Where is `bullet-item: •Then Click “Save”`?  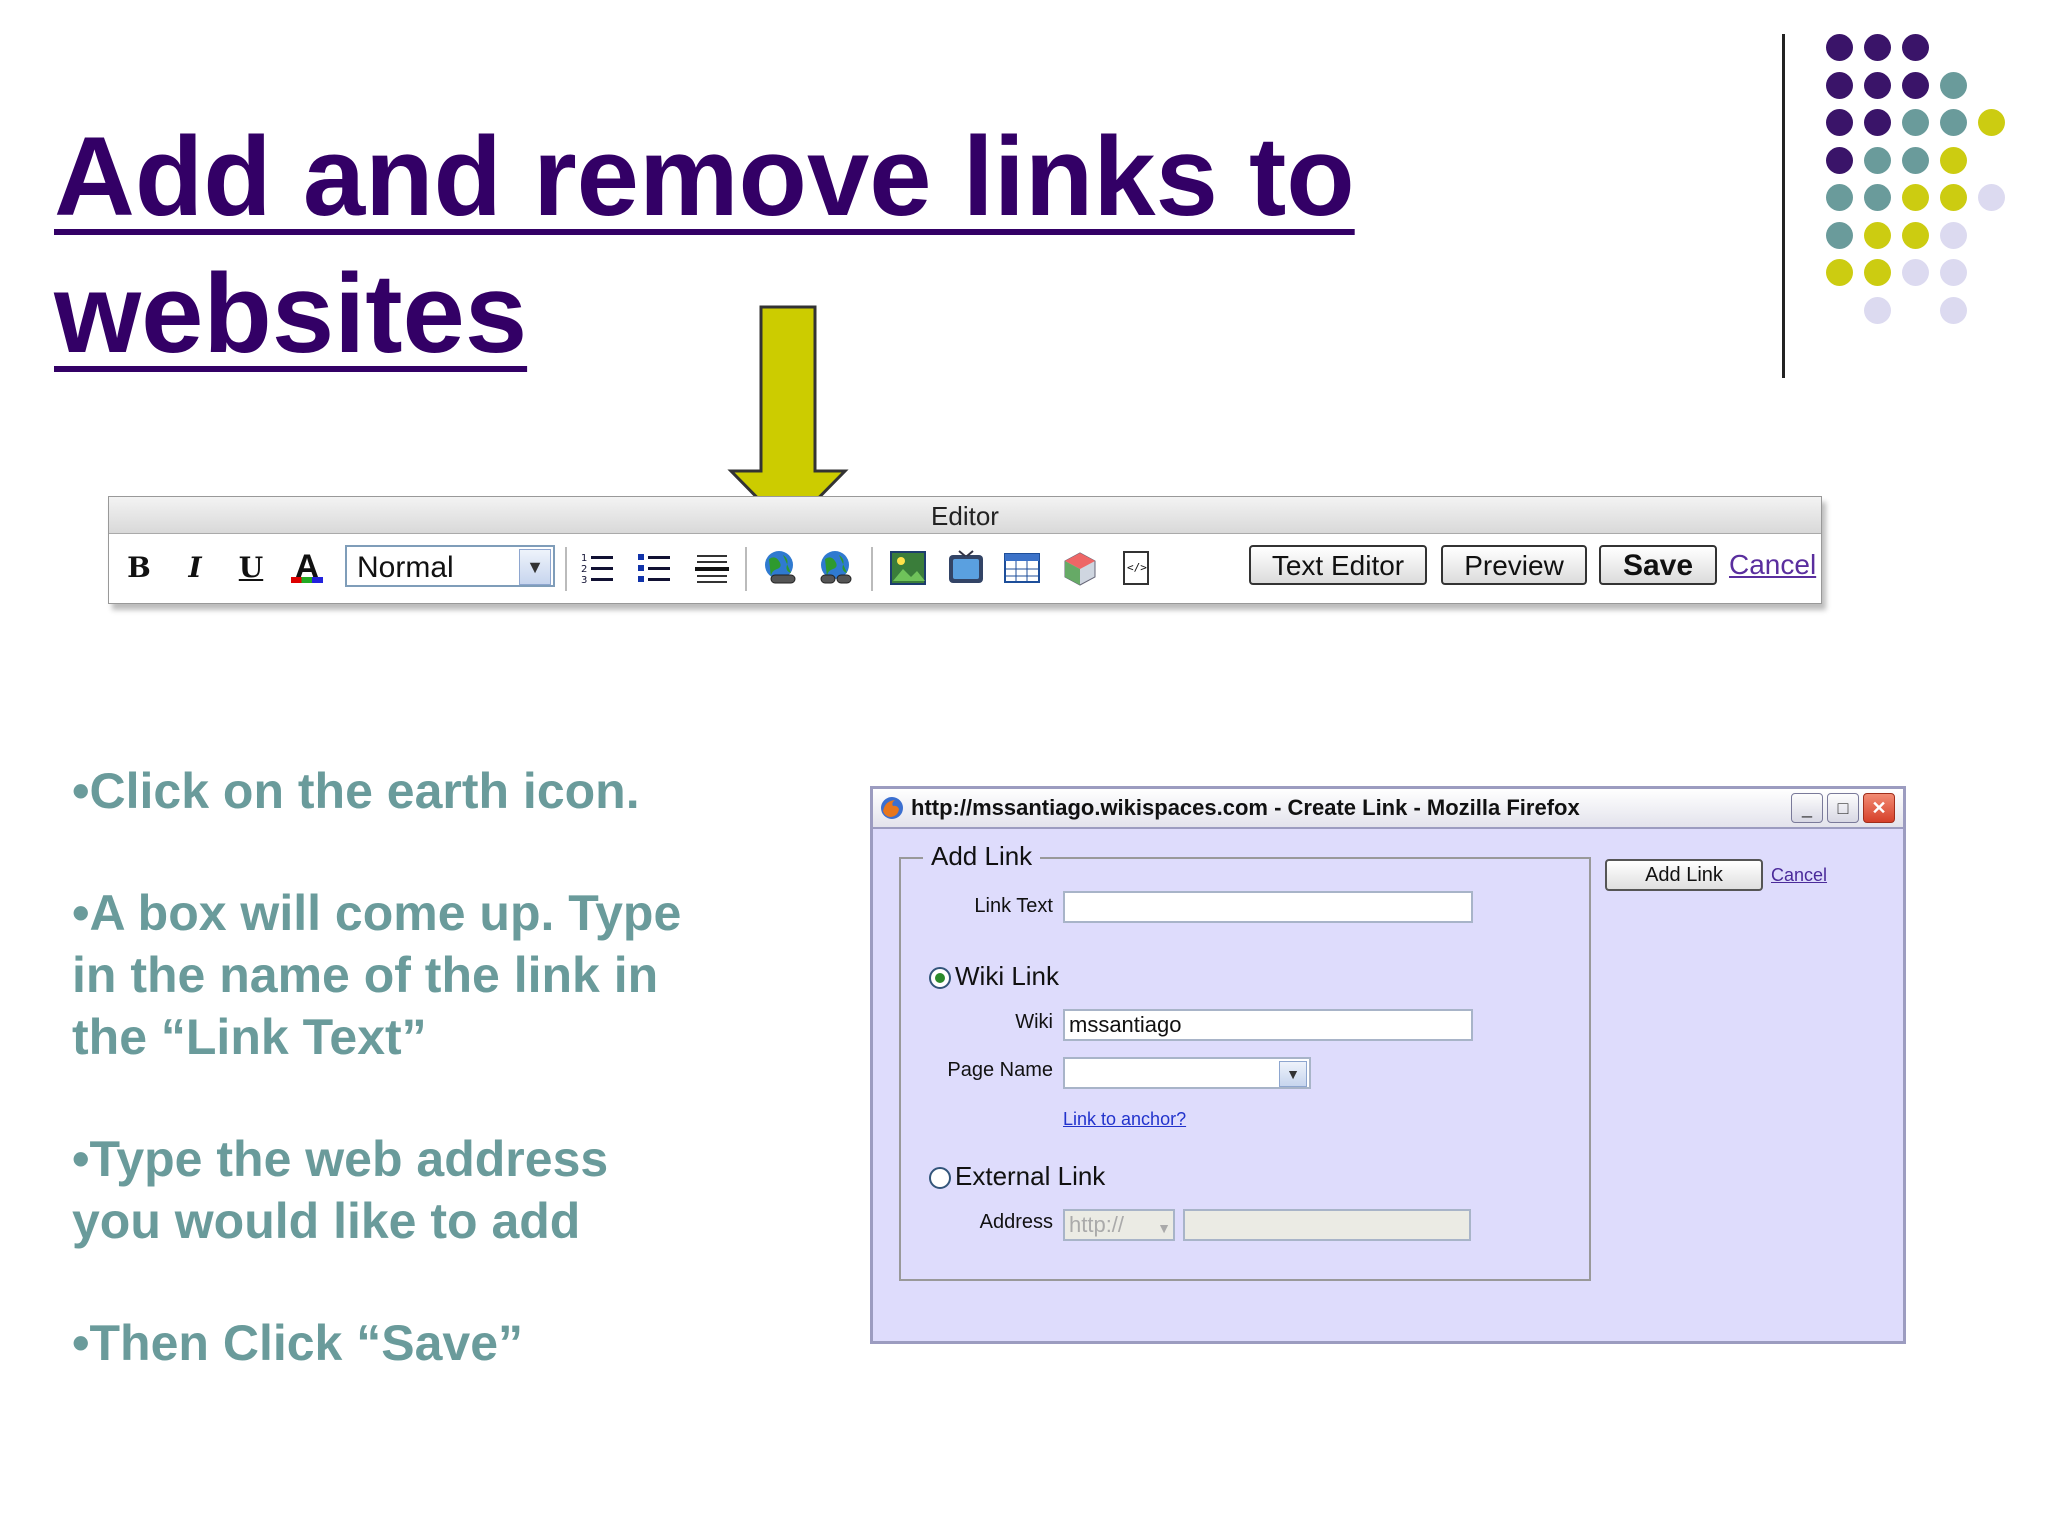
bullet-item: •Then Click “Save” is located at coordinates (298, 1343).